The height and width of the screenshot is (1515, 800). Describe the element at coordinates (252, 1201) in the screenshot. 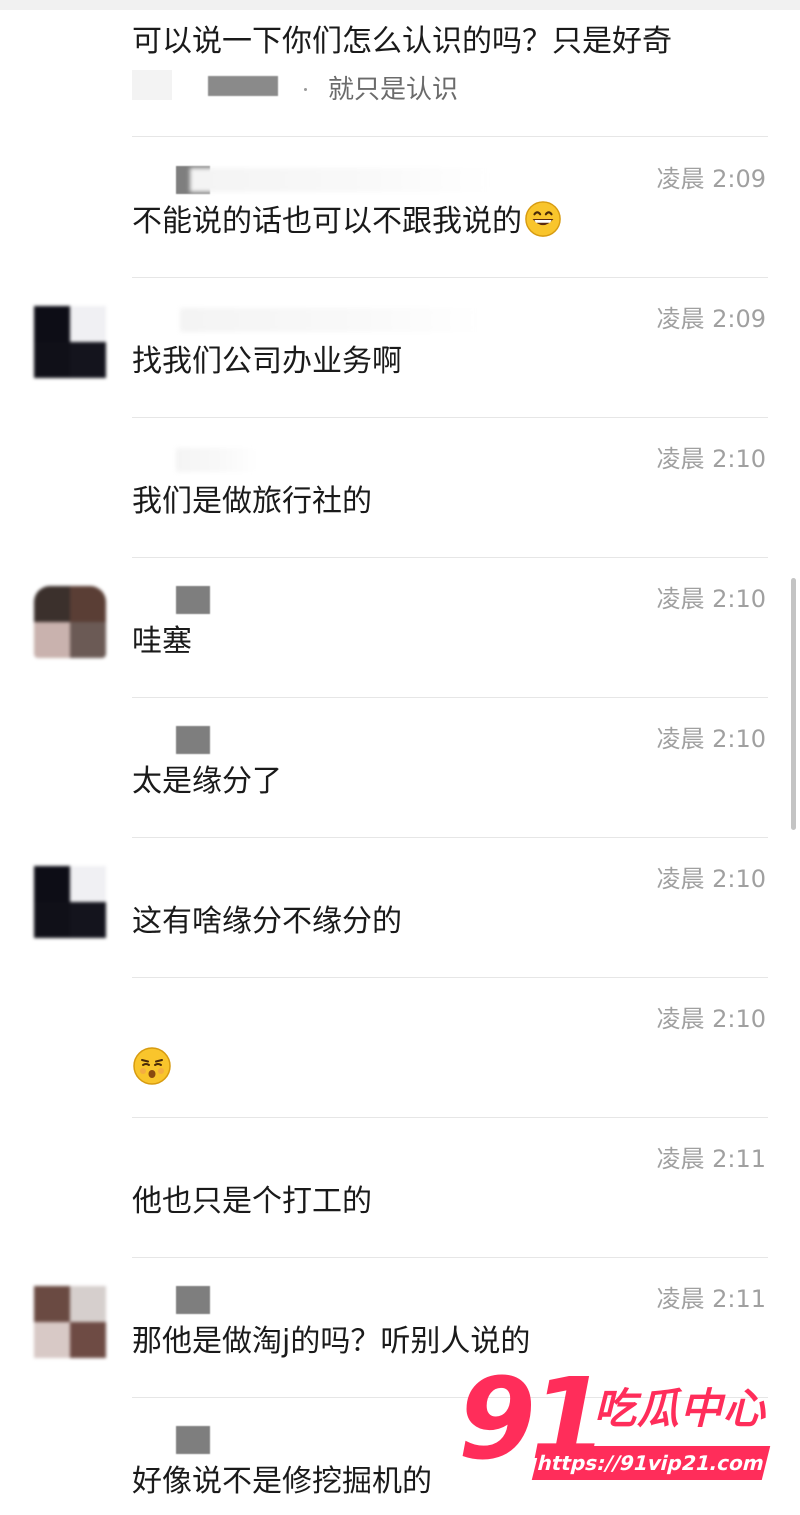

I see `message-text: 他也只是个打工的` at that location.